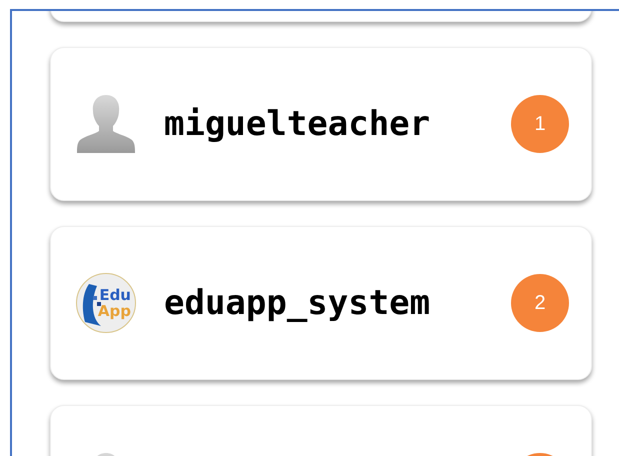 The image size is (619, 456). What do you see at coordinates (297, 303) in the screenshot?
I see `username: eduapp_system` at bounding box center [297, 303].